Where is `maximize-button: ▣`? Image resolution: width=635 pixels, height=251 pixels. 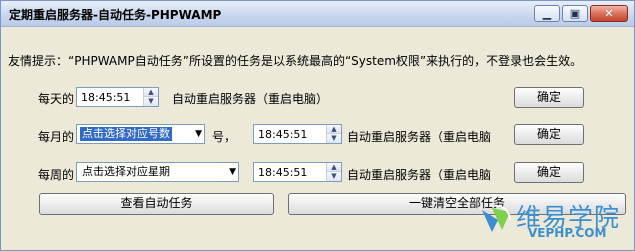
maximize-button: ▣ is located at coordinates (575, 13).